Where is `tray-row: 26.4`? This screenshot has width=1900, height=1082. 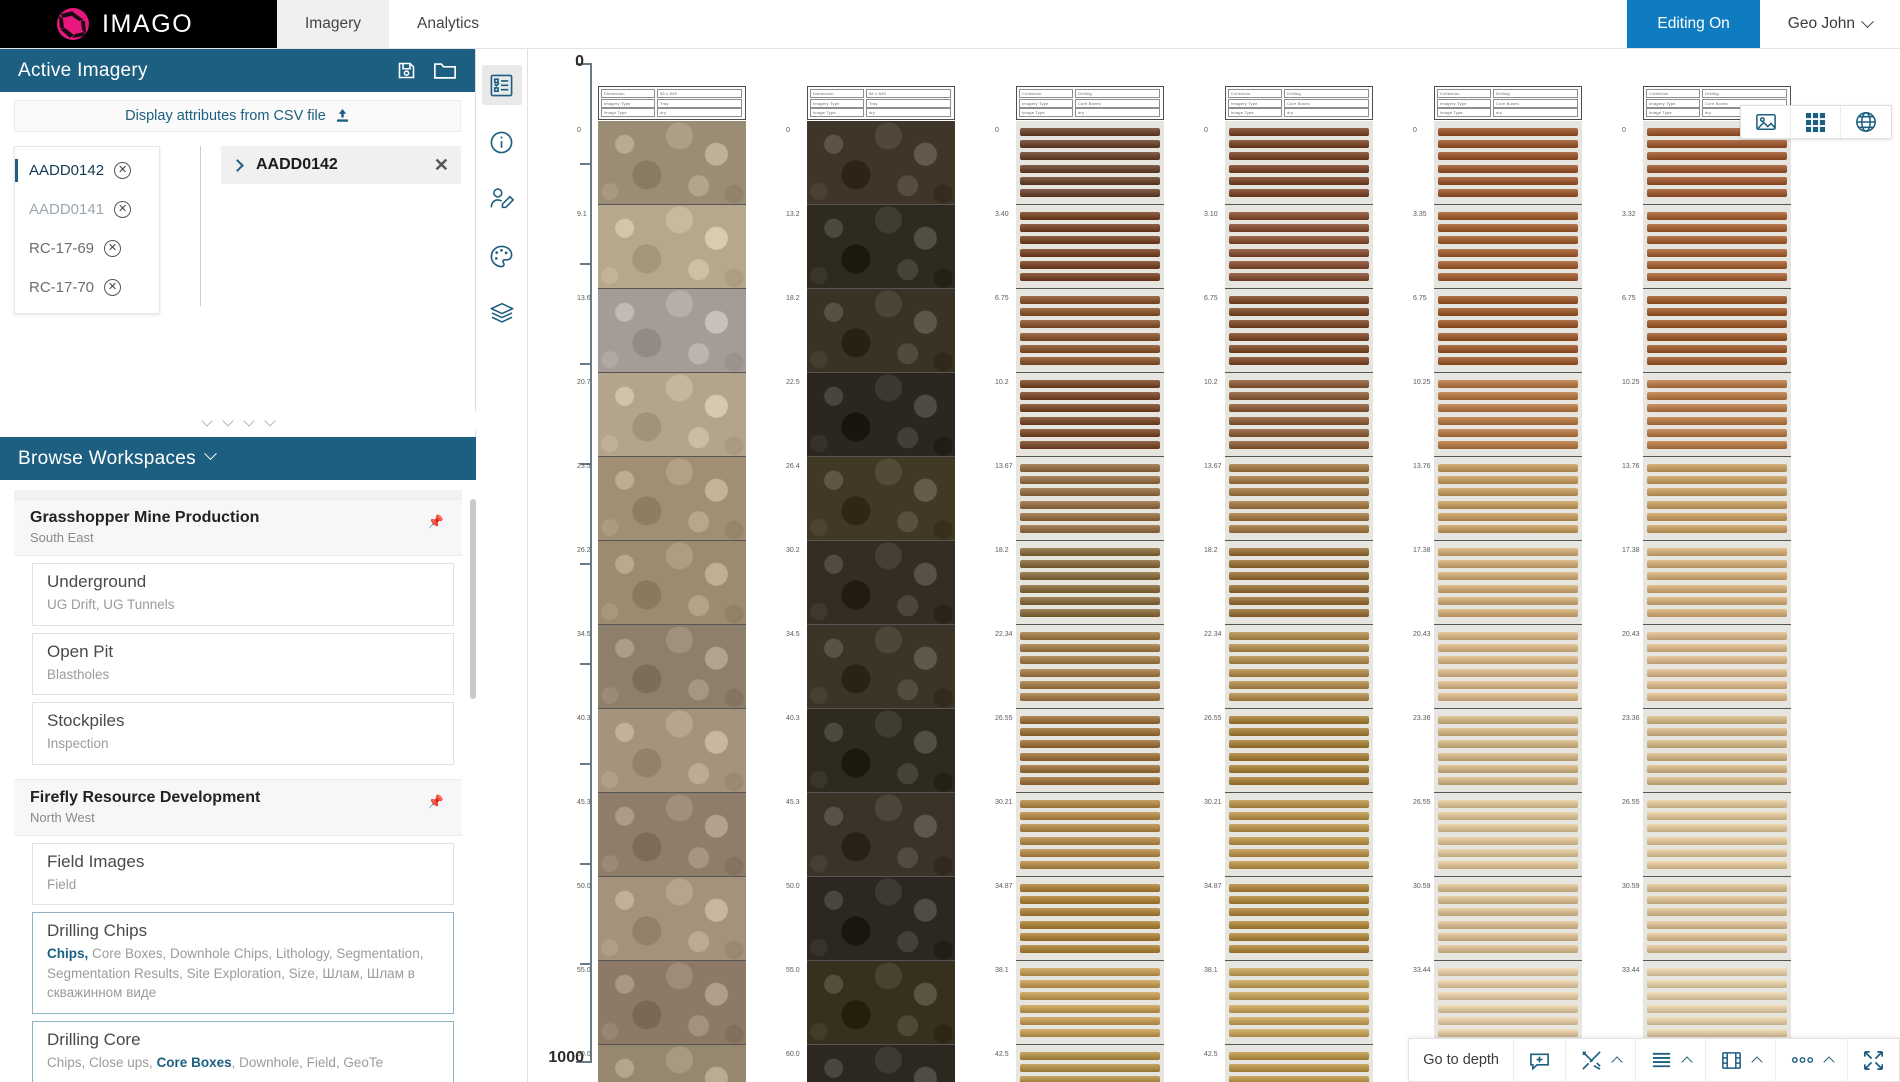
tray-row: 26.4 is located at coordinates (870, 499).